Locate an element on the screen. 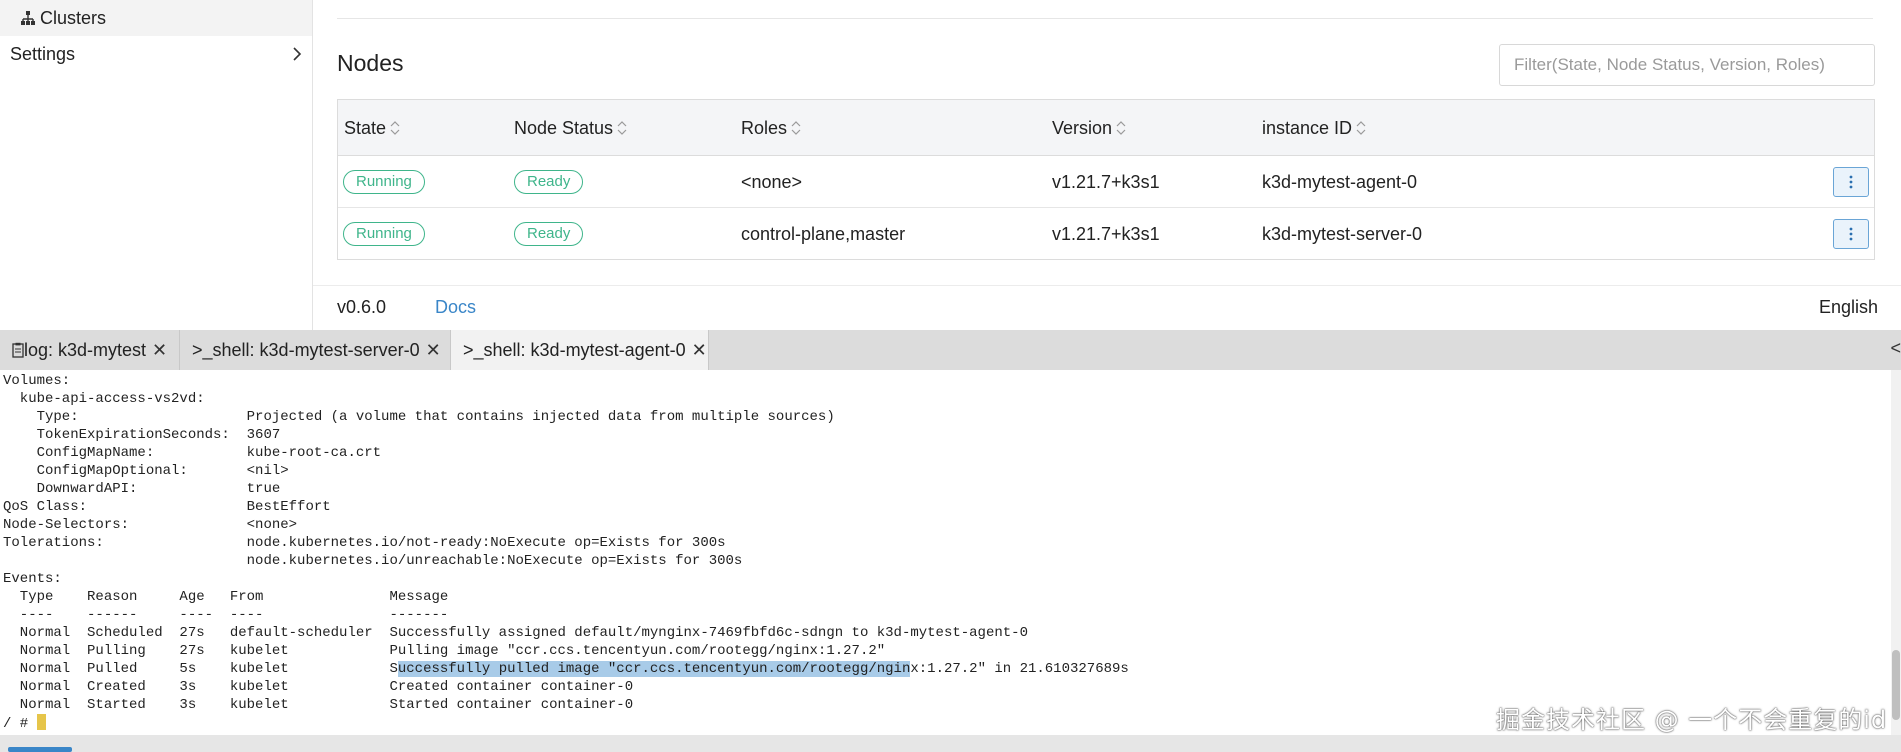 This screenshot has height=752, width=1901. tab-log: log: k3d-mytest ✕ is located at coordinates (90, 350).